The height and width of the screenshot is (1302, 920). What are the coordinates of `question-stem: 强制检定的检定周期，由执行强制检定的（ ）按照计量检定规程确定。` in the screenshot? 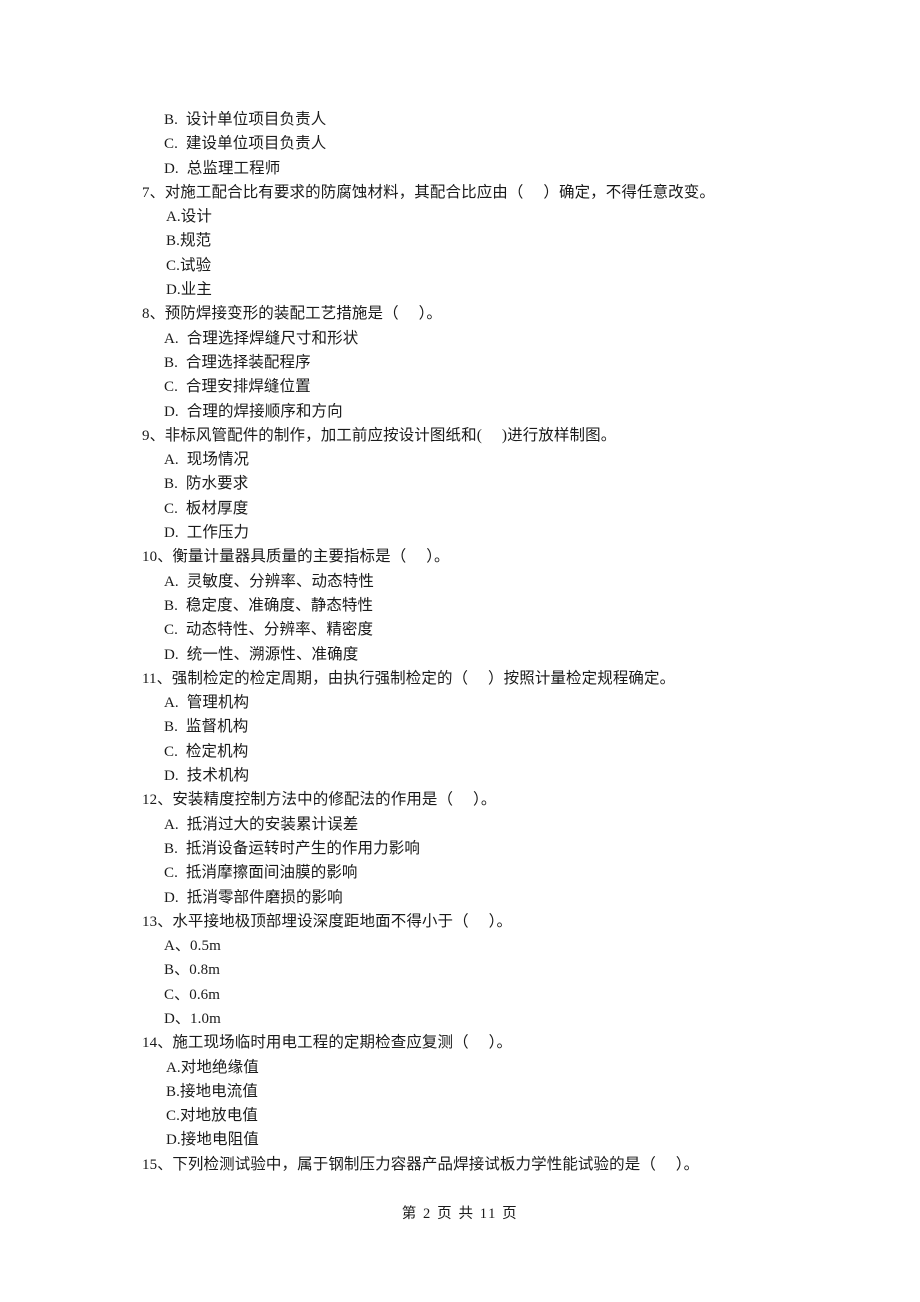 It's located at (423, 678).